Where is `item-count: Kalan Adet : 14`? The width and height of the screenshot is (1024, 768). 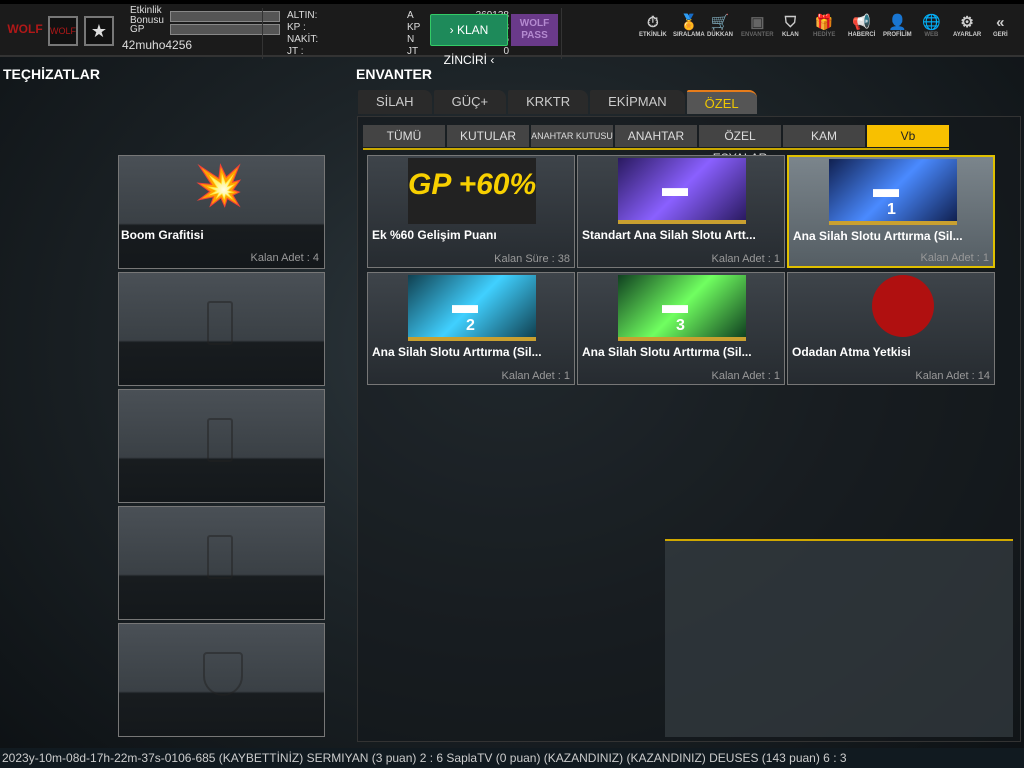
item-count: Kalan Adet : 14 is located at coordinates (952, 376).